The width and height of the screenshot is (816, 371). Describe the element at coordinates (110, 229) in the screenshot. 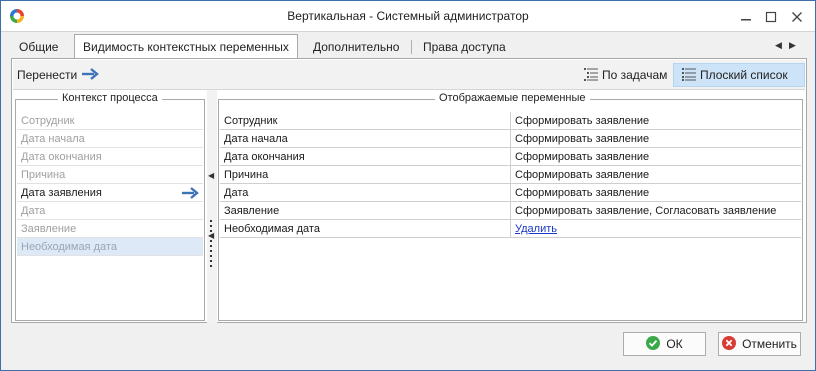

I see `list-item: Заявление` at that location.